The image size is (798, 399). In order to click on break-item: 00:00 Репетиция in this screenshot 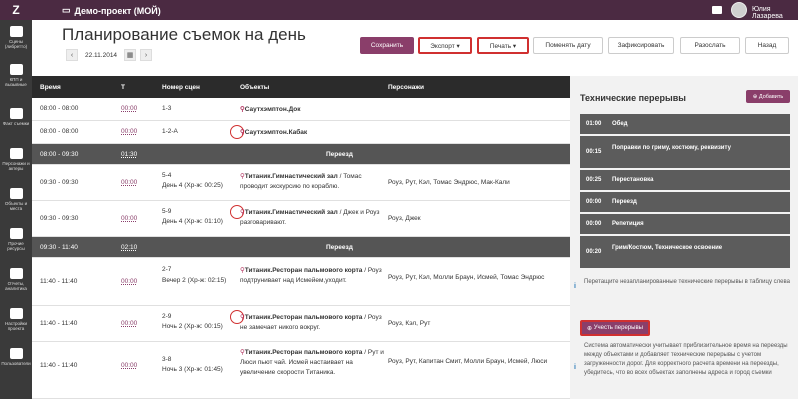, I will do `click(685, 224)`.